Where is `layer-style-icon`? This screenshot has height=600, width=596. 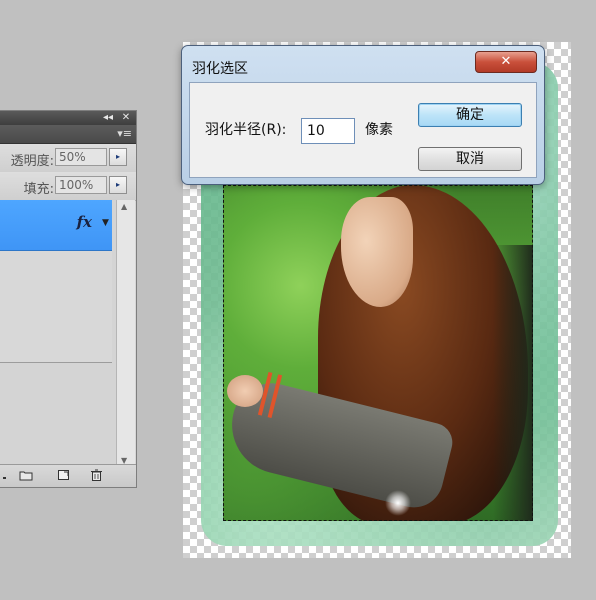
layer-style-icon is located at coordinates (7, 475).